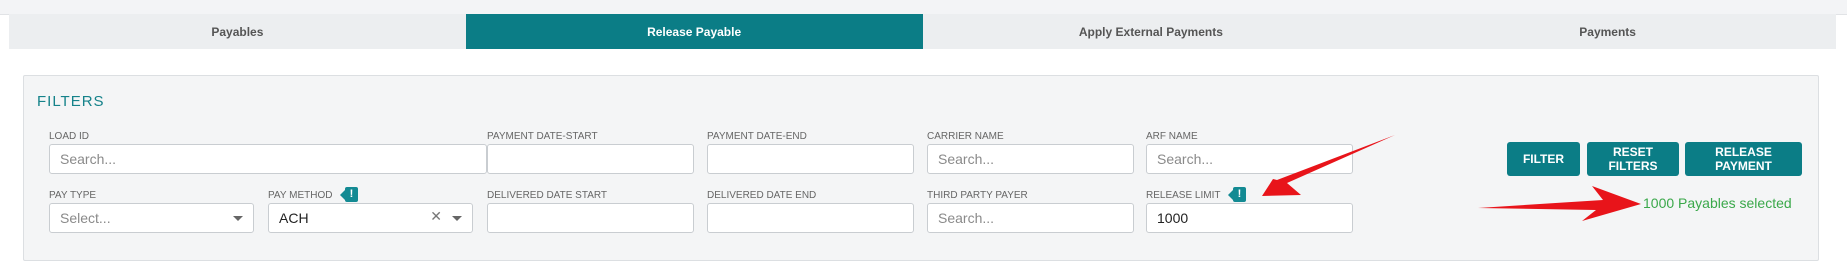 This screenshot has height=280, width=1847. I want to click on filters-title: FILTERS, so click(71, 101).